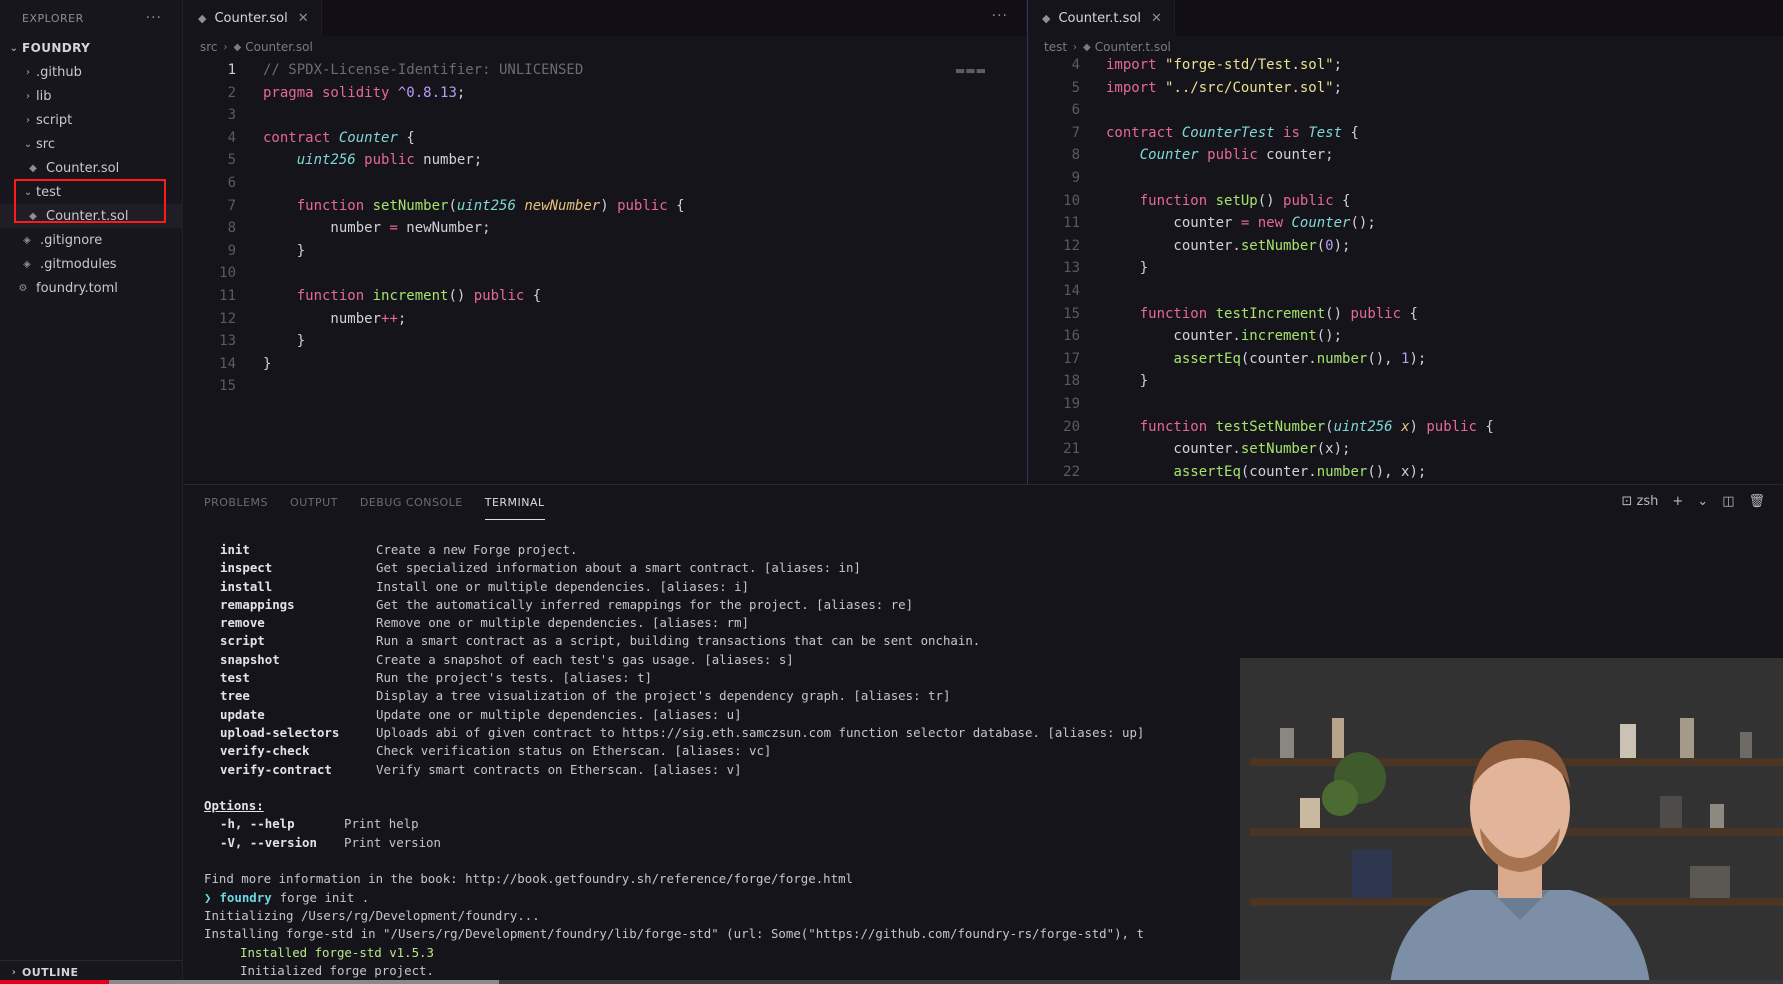  What do you see at coordinates (268, 842) in the screenshot?
I see `option-flag: -V, --version` at bounding box center [268, 842].